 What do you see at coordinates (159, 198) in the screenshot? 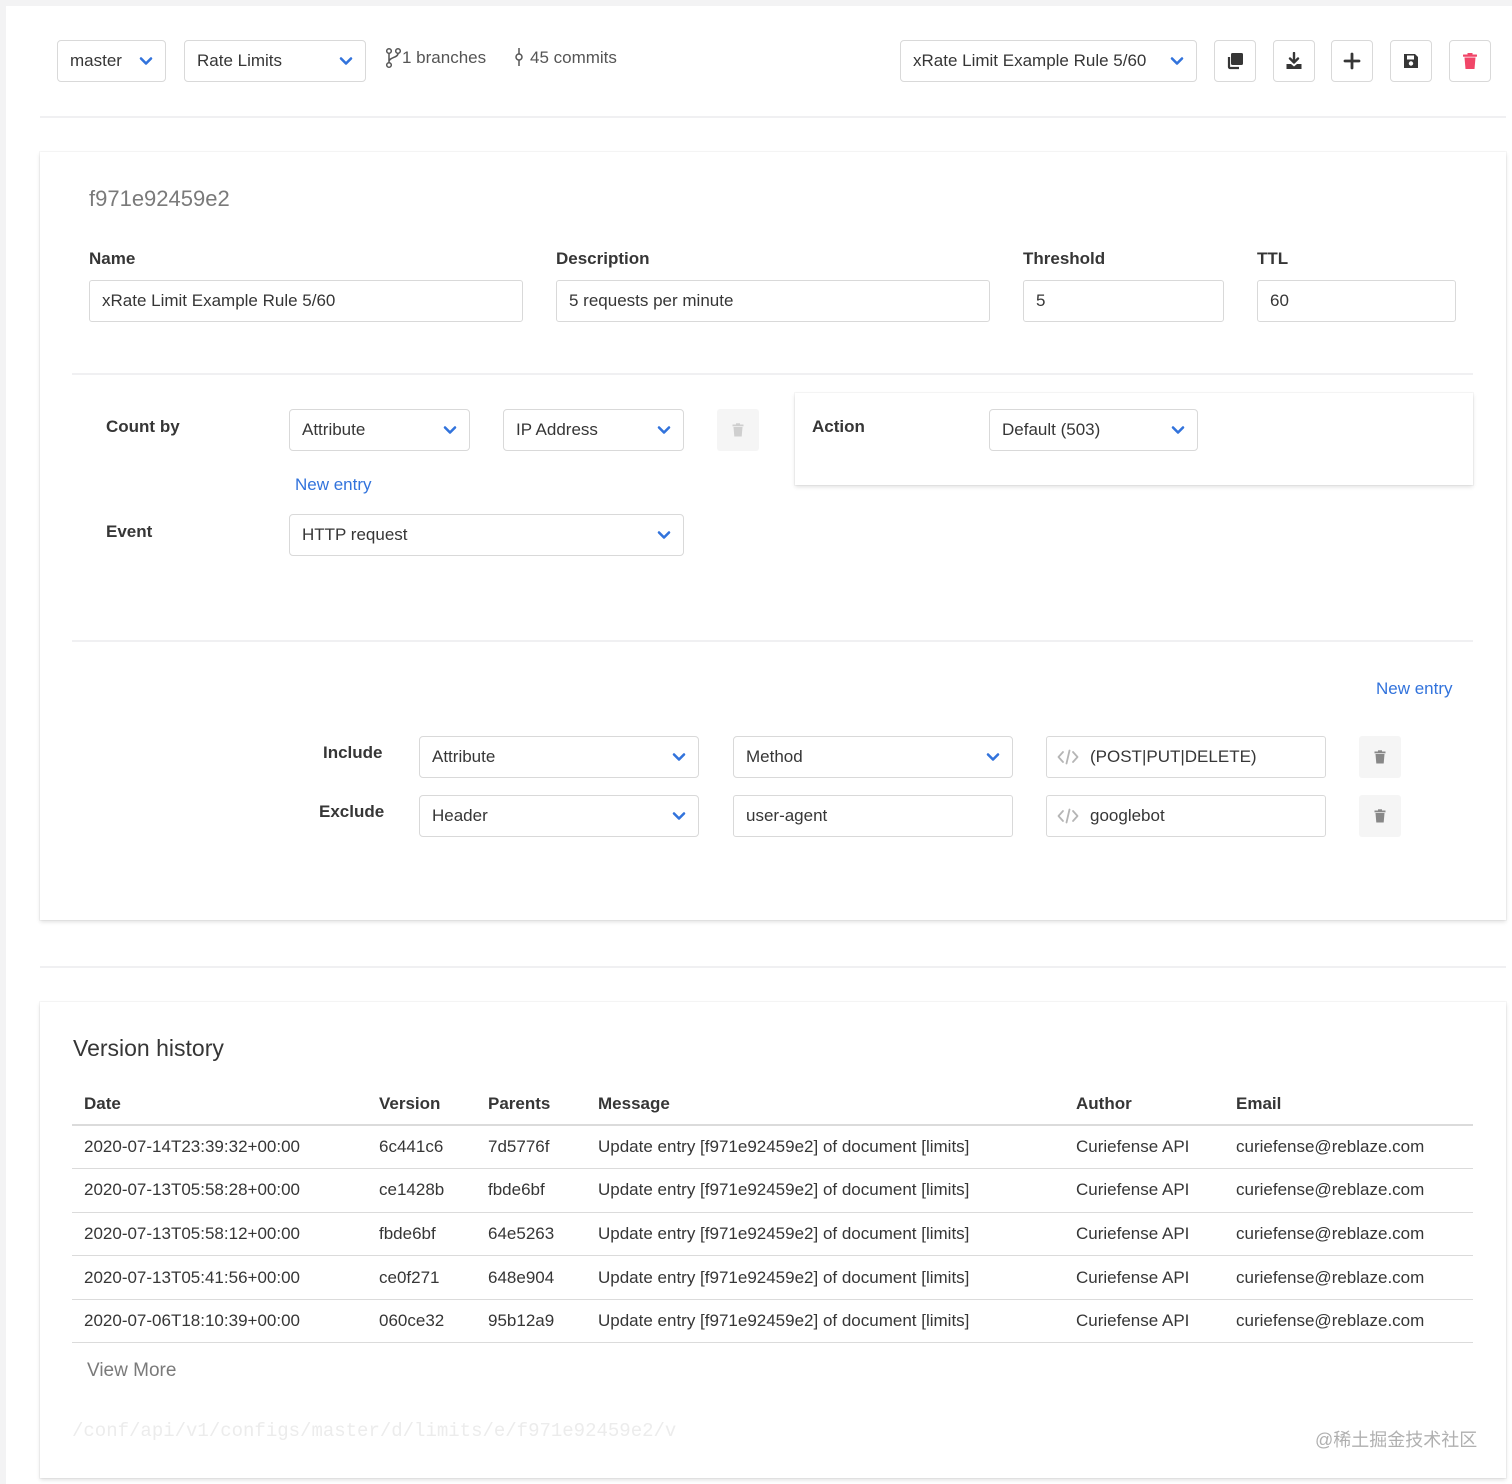
I see `rule-id: f971e92459e2` at bounding box center [159, 198].